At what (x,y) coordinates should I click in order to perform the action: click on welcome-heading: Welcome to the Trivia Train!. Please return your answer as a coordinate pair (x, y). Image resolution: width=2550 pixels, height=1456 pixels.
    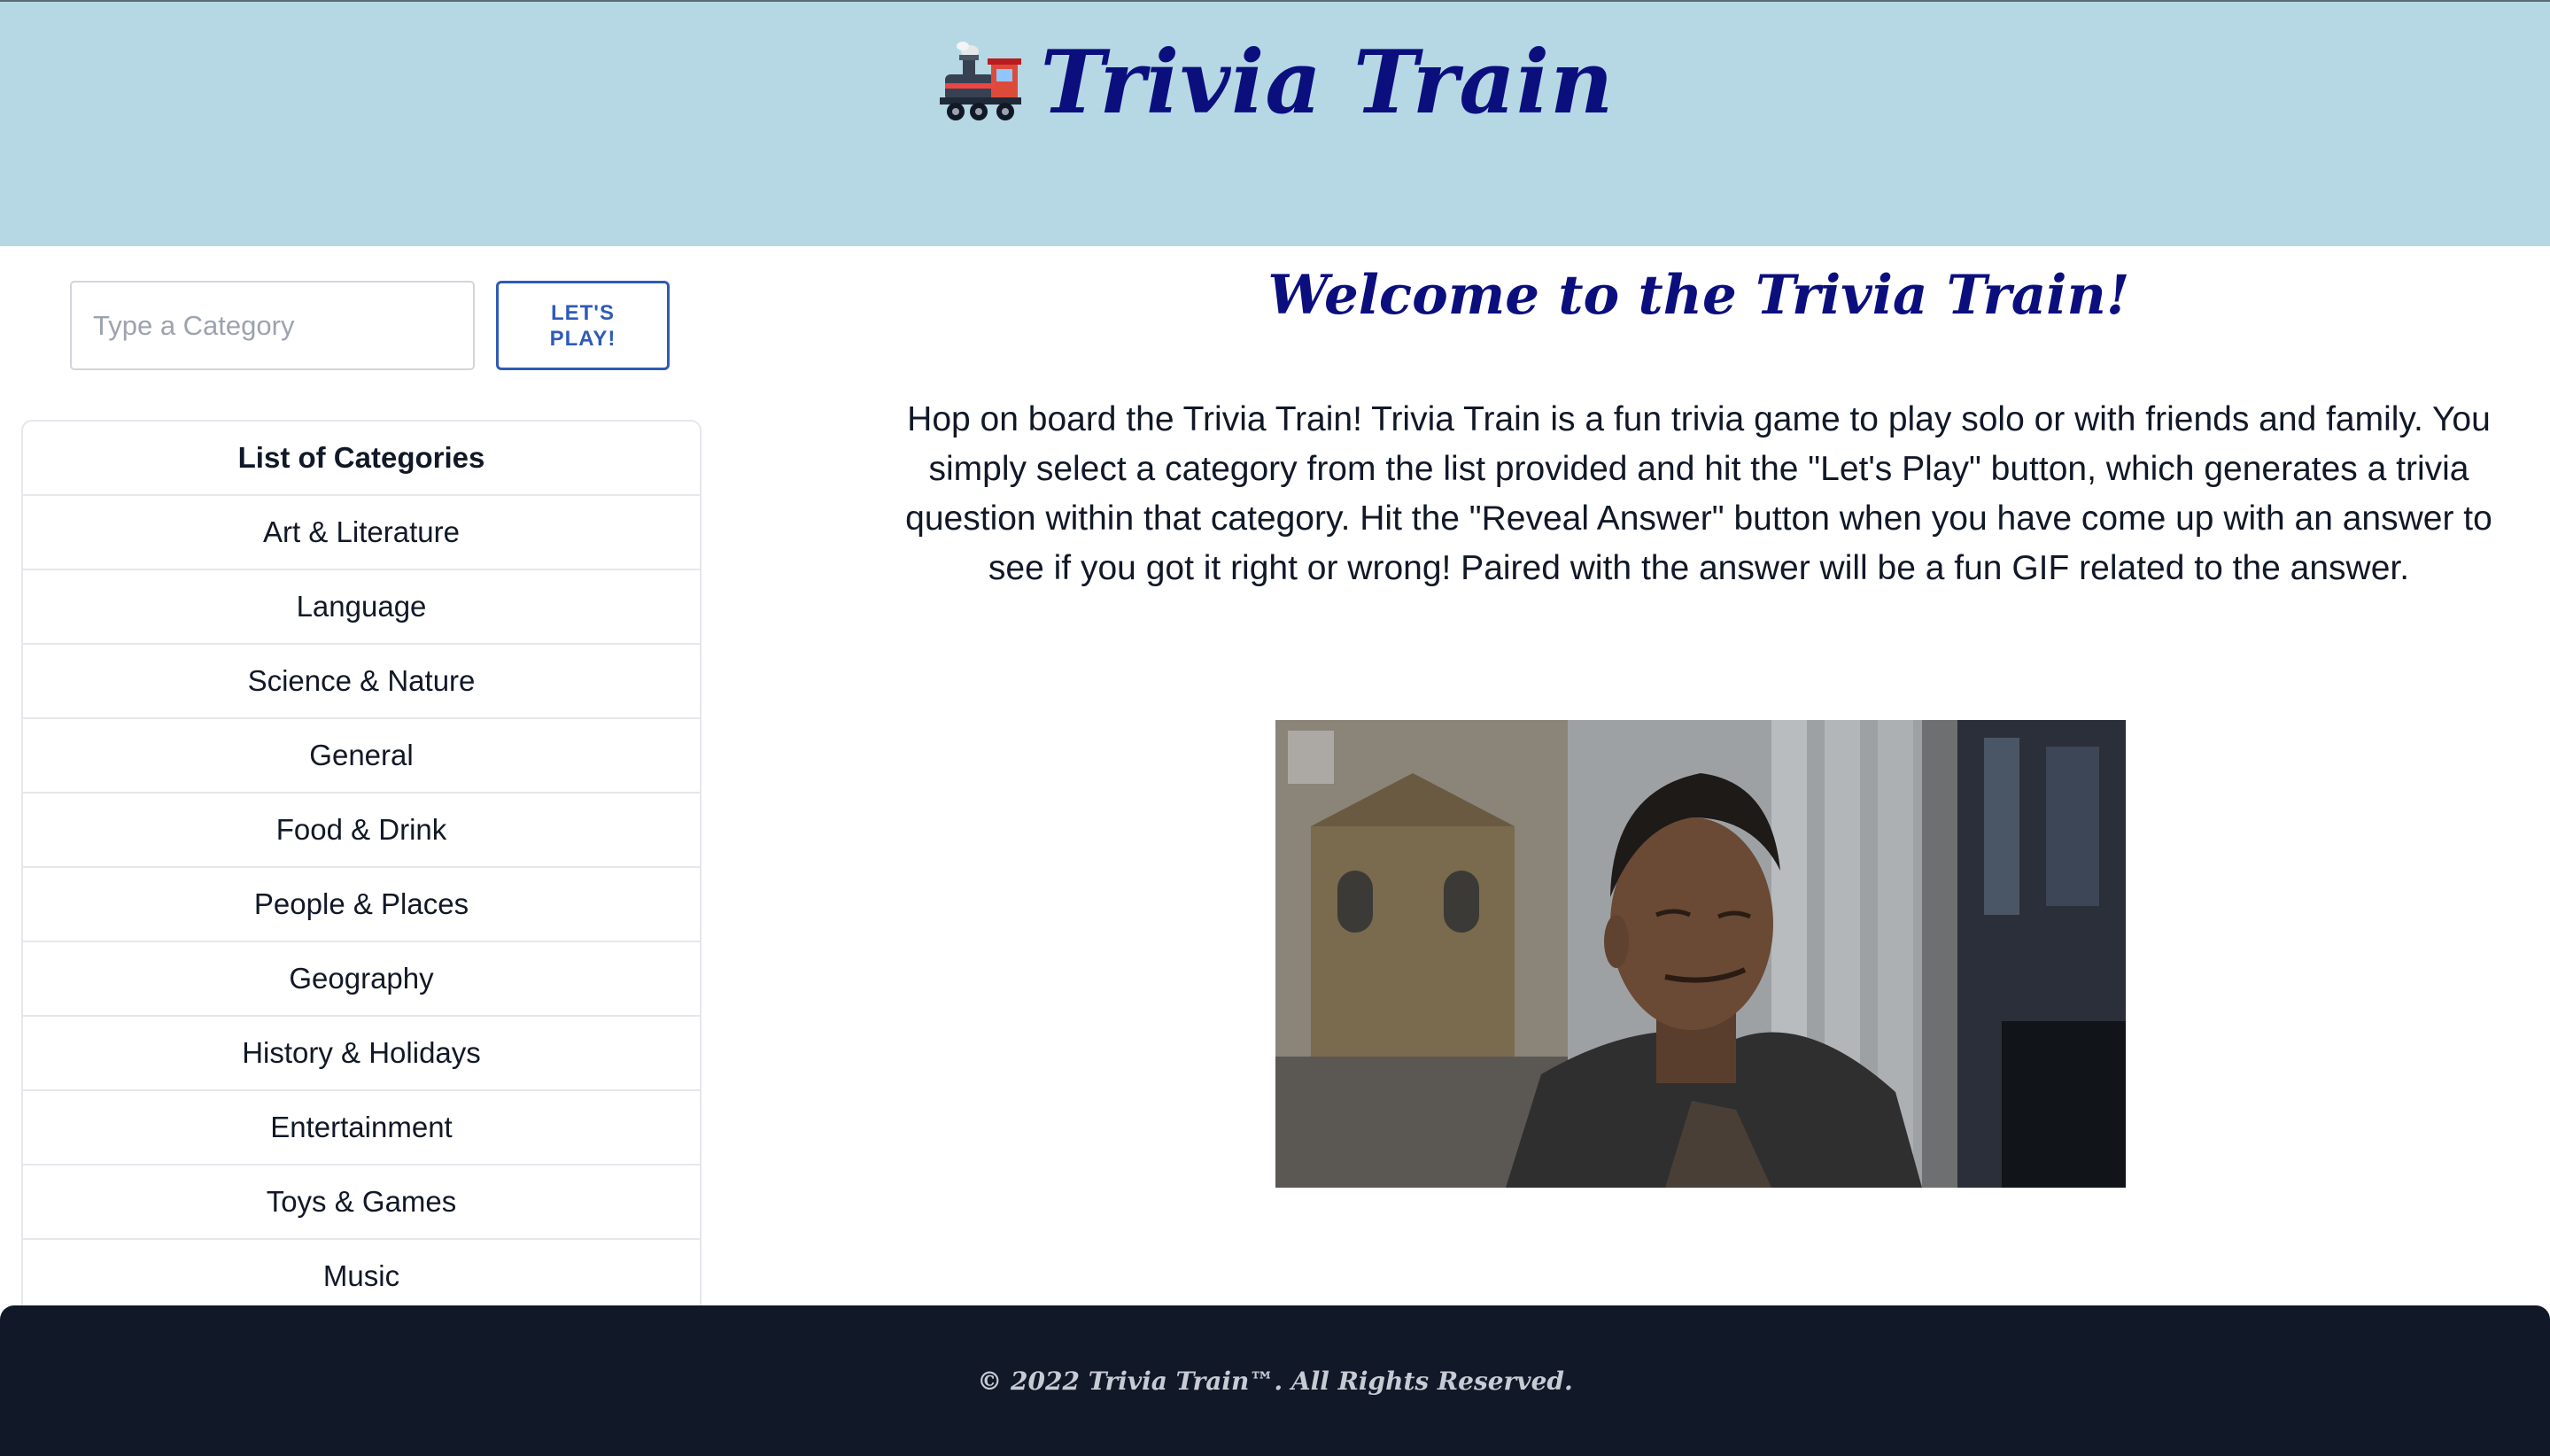
    Looking at the image, I should click on (1698, 295).